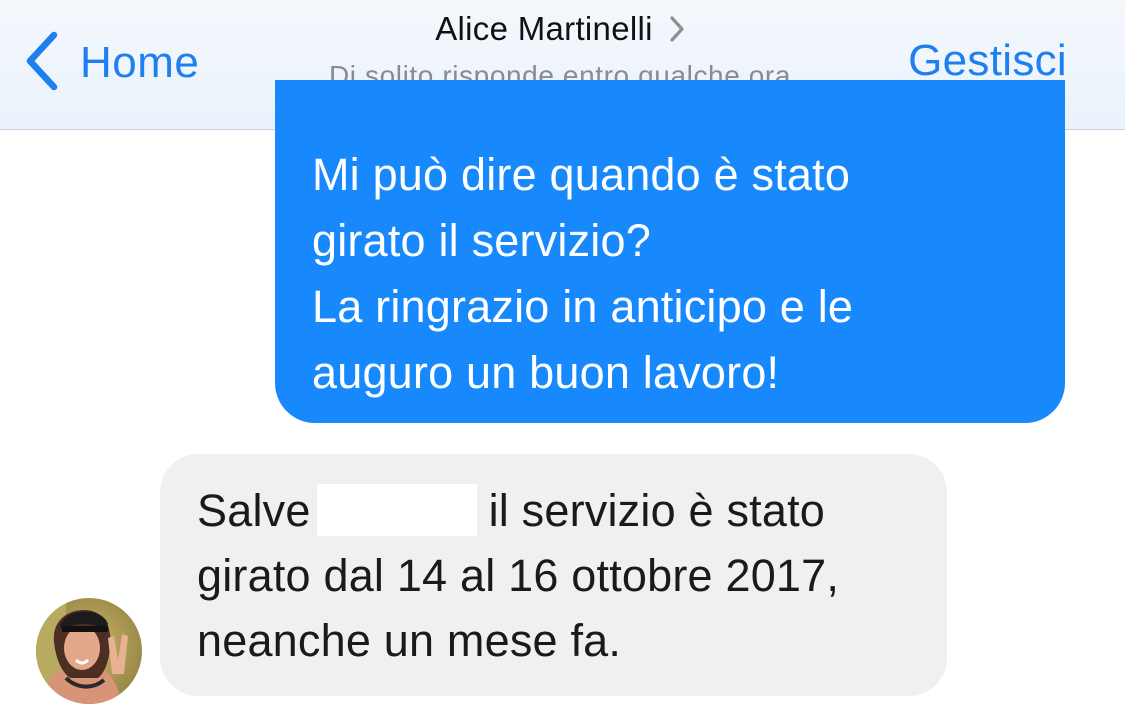 This screenshot has height=714, width=1125. I want to click on contact-title-button: Alice Martinelli, so click(560, 29).